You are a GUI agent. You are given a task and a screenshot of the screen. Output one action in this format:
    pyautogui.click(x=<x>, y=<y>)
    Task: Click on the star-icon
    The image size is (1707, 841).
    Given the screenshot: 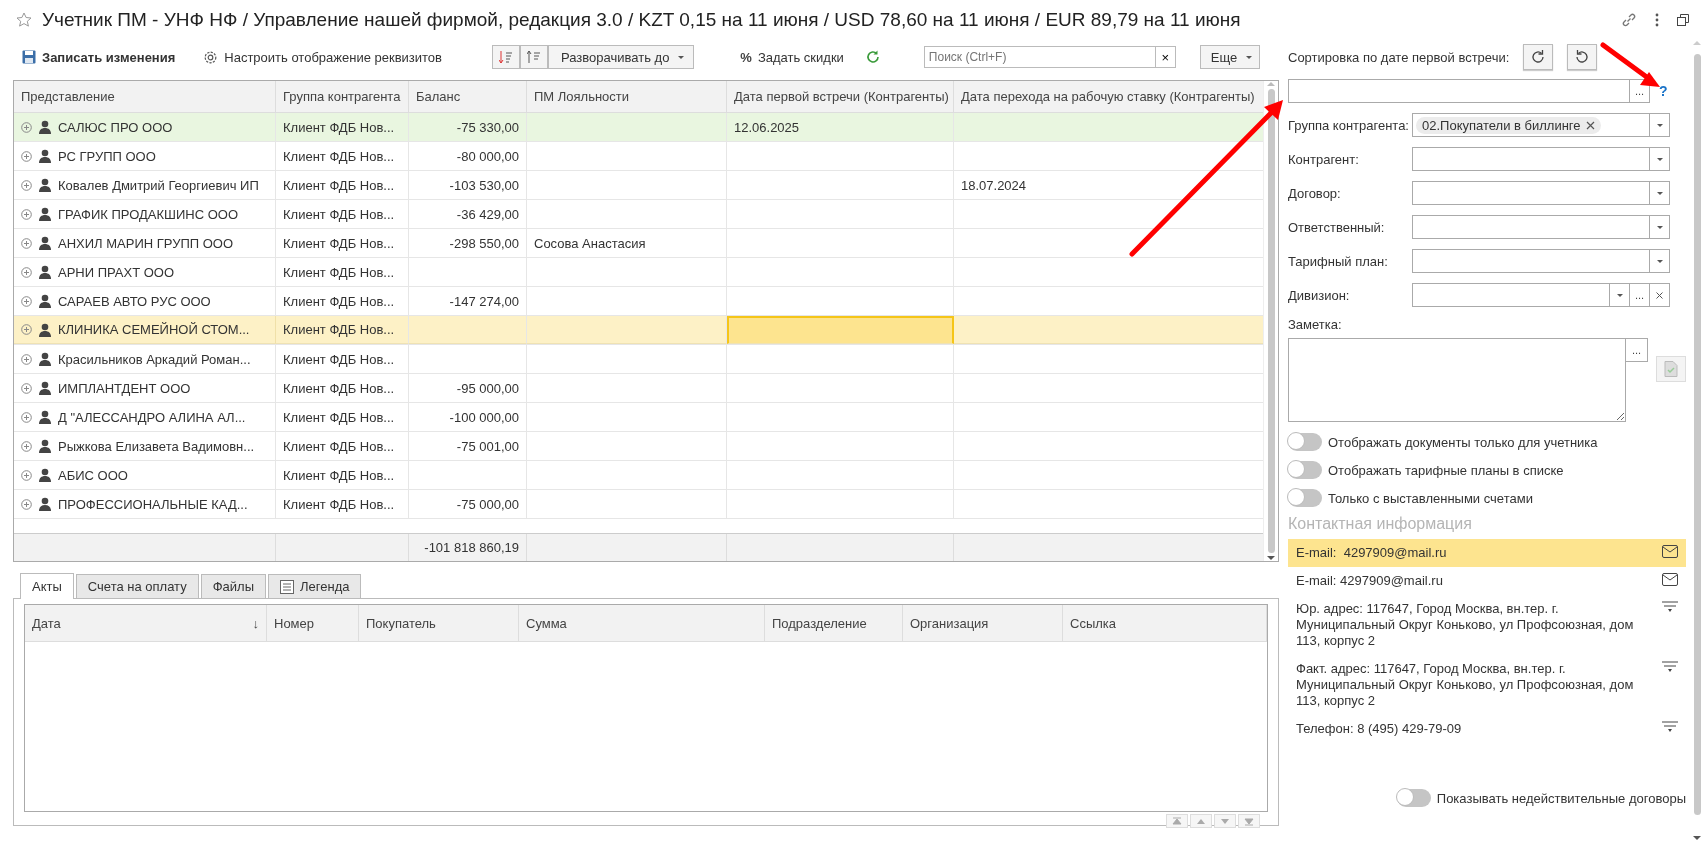 What is the action you would take?
    pyautogui.click(x=24, y=20)
    